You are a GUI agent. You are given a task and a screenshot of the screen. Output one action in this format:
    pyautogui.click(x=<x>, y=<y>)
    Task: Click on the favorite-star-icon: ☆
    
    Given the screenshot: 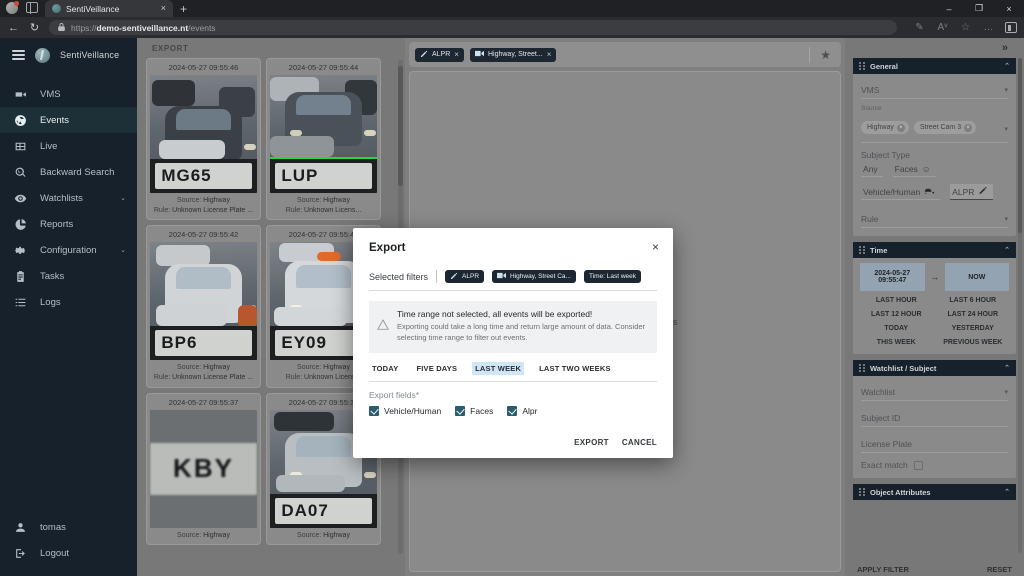 What is the action you would take?
    pyautogui.click(x=965, y=27)
    